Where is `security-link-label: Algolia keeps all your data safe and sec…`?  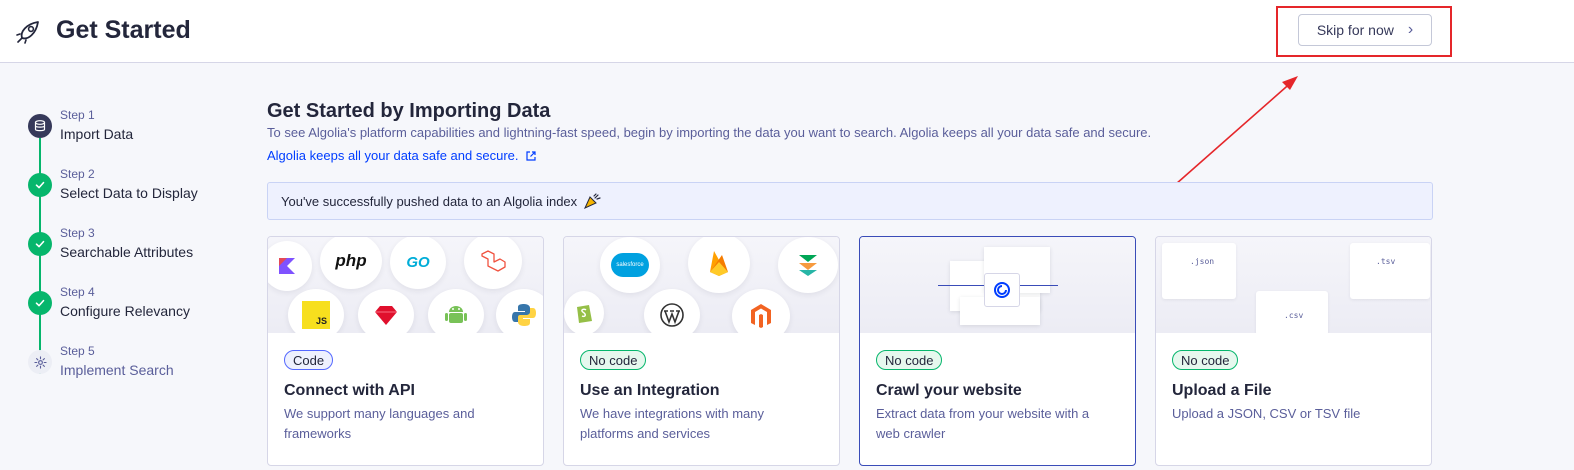
security-link-label: Algolia keeps all your data safe and sec… is located at coordinates (393, 155).